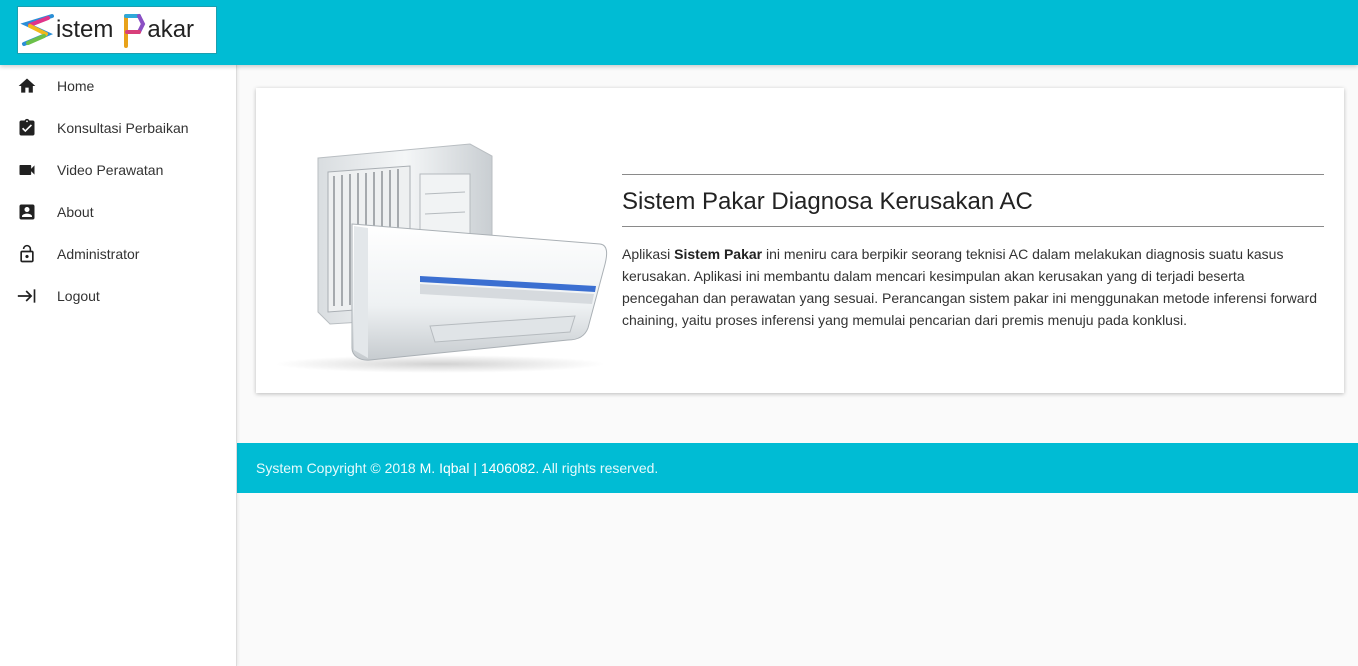 The height and width of the screenshot is (666, 1358). What do you see at coordinates (134, 30) in the screenshot?
I see `logo-p-glyph-icon` at bounding box center [134, 30].